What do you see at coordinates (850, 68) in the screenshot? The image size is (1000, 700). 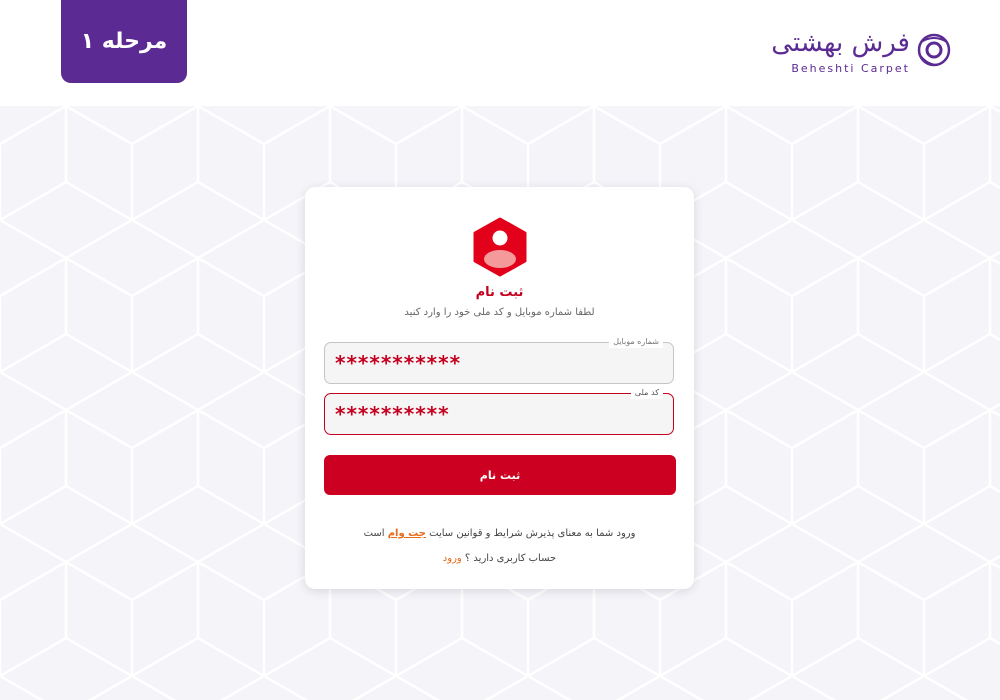 I see `logo-name-en: Beheshti Carpet` at bounding box center [850, 68].